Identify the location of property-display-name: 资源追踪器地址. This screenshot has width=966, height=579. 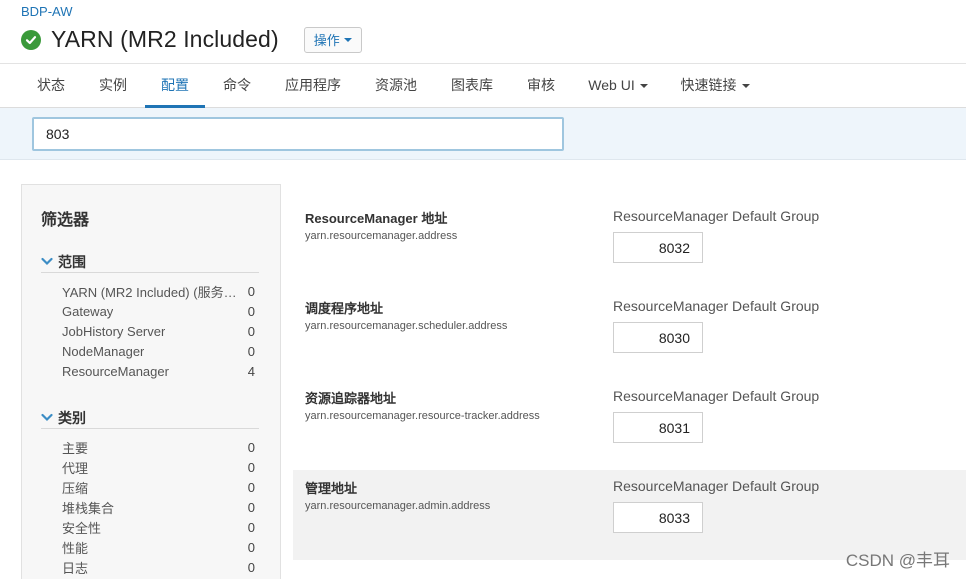
(351, 398).